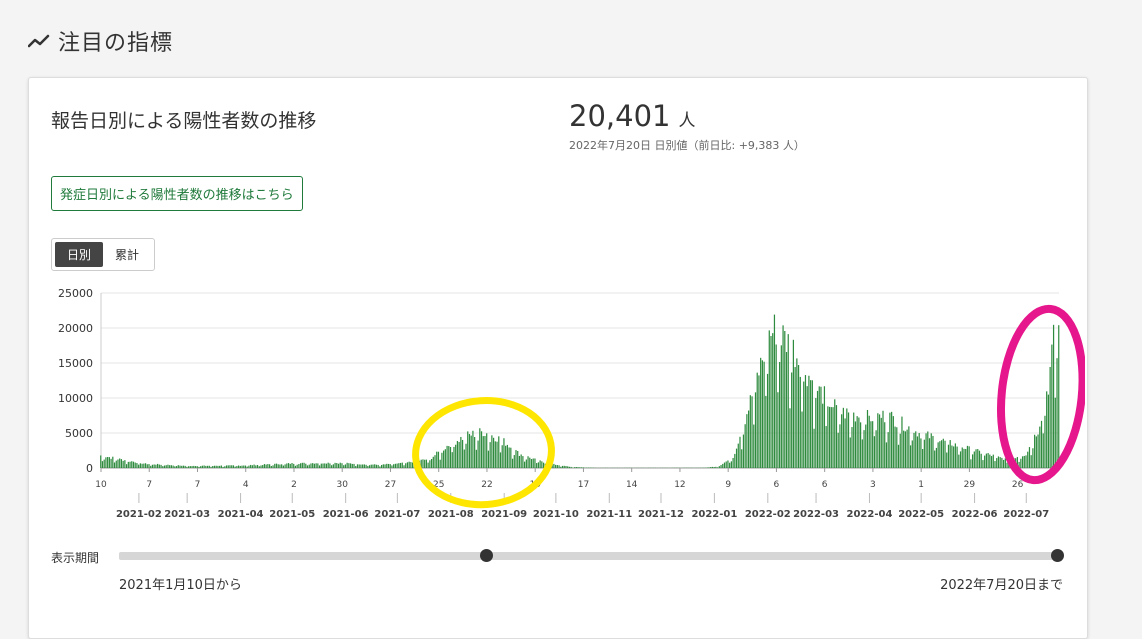 The height and width of the screenshot is (639, 1142). Describe the element at coordinates (825, 485) in the screenshot. I see `x-day-tick-label: 6` at that location.